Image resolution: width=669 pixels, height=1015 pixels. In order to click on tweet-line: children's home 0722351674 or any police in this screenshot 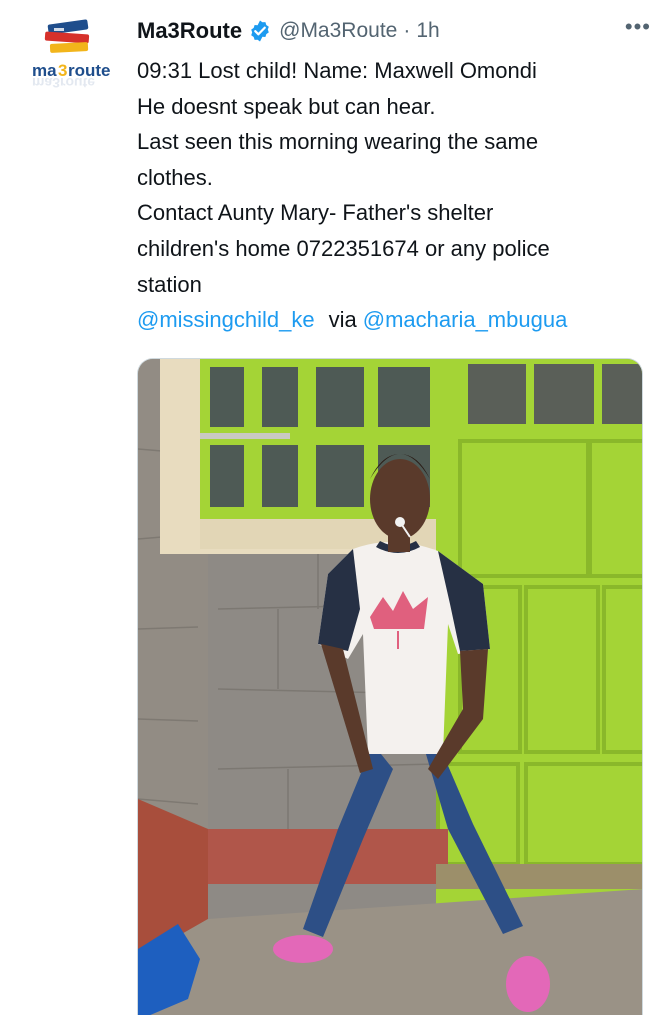, I will do `click(343, 248)`.